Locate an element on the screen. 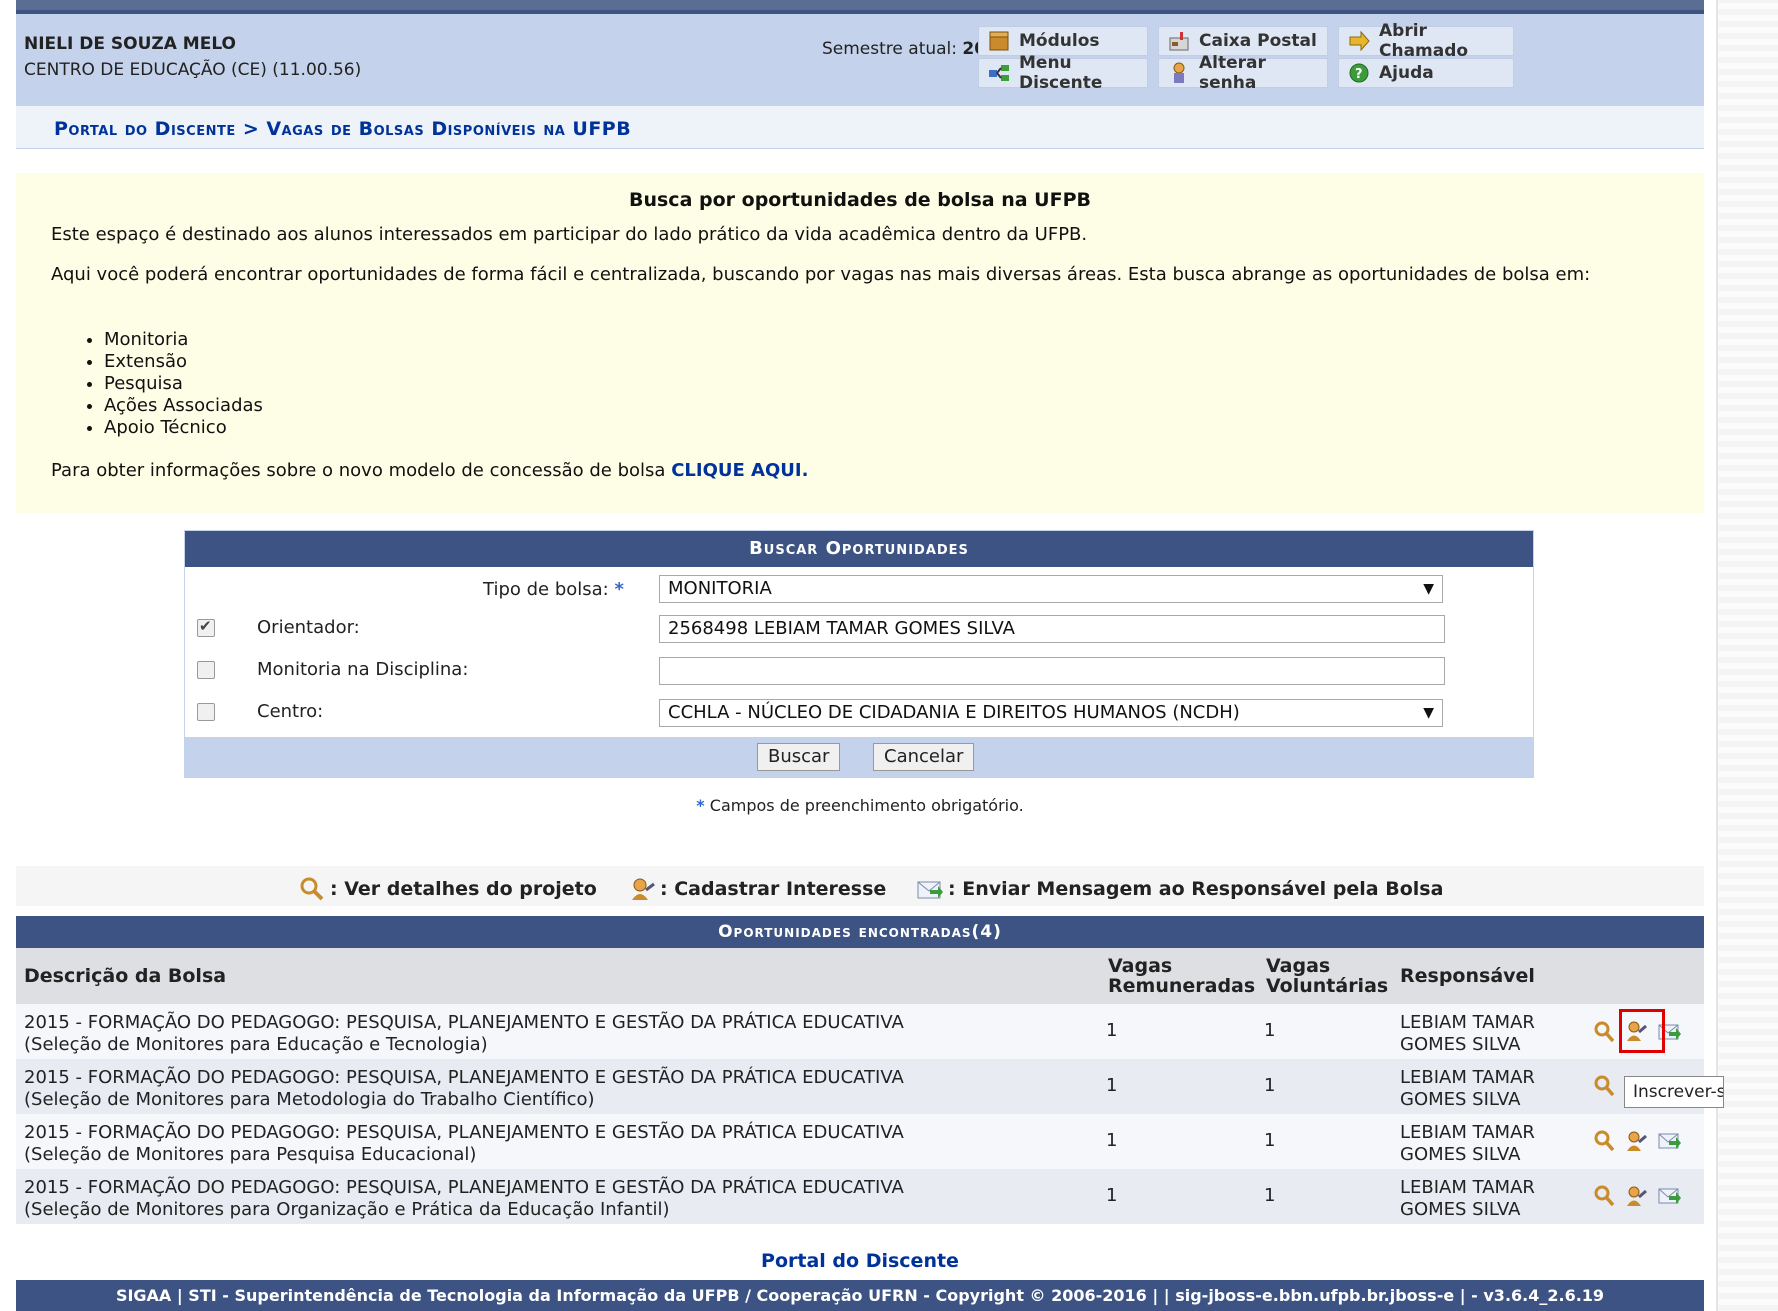  required-note: * Campos de preenchimento obrigatório. is located at coordinates (860, 805).